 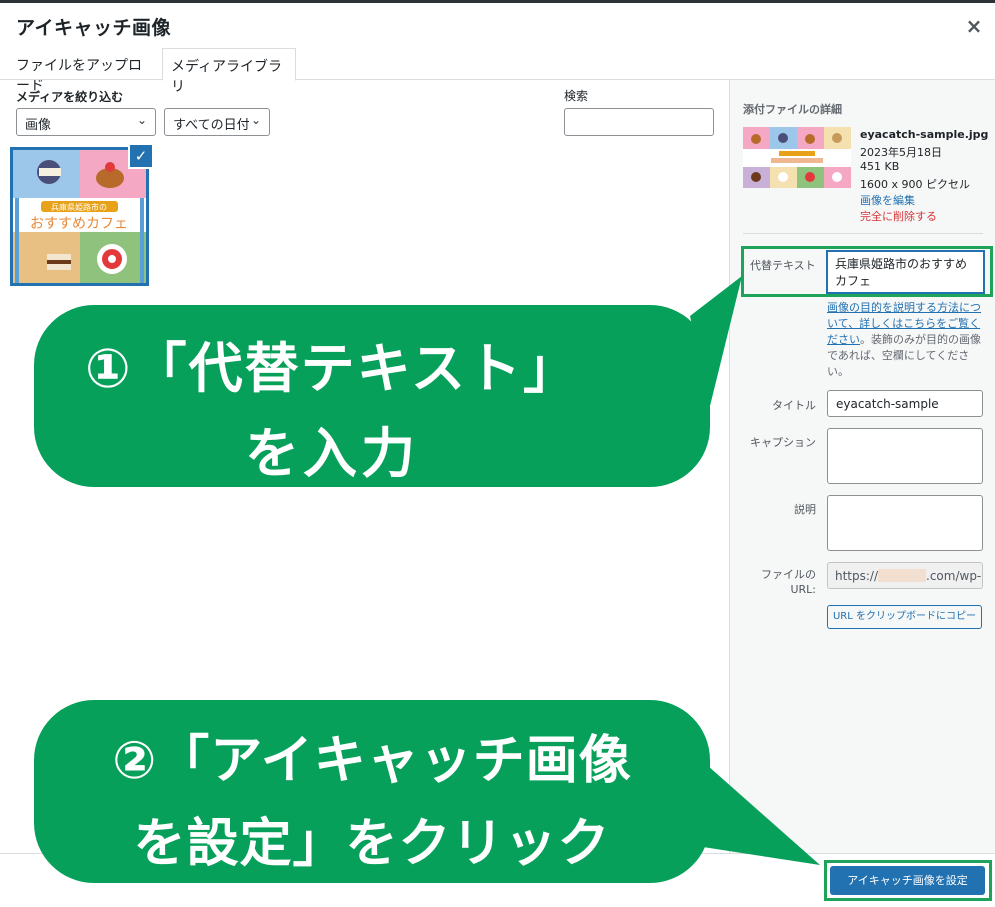 I want to click on file-url-suffix: .com/wp-, so click(x=954, y=576).